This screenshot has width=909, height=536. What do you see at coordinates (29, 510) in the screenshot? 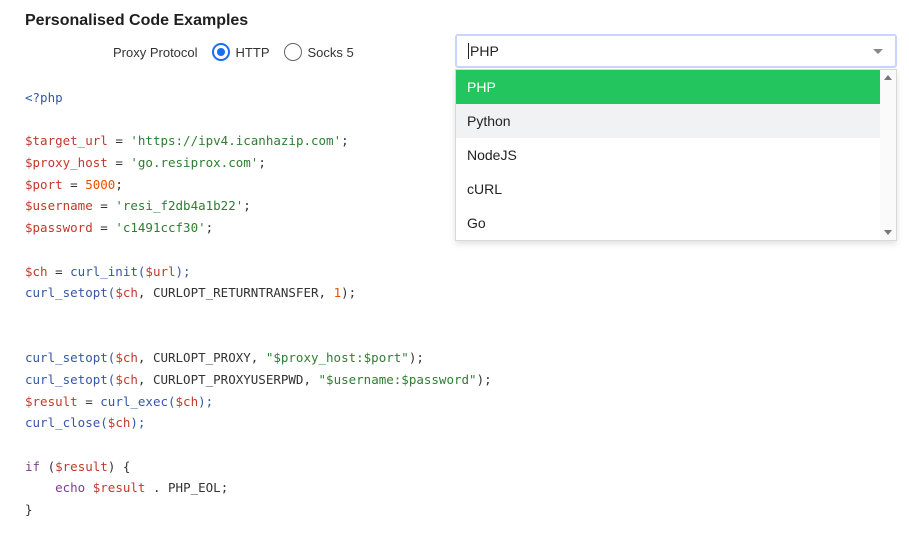
I see `code-line: }` at bounding box center [29, 510].